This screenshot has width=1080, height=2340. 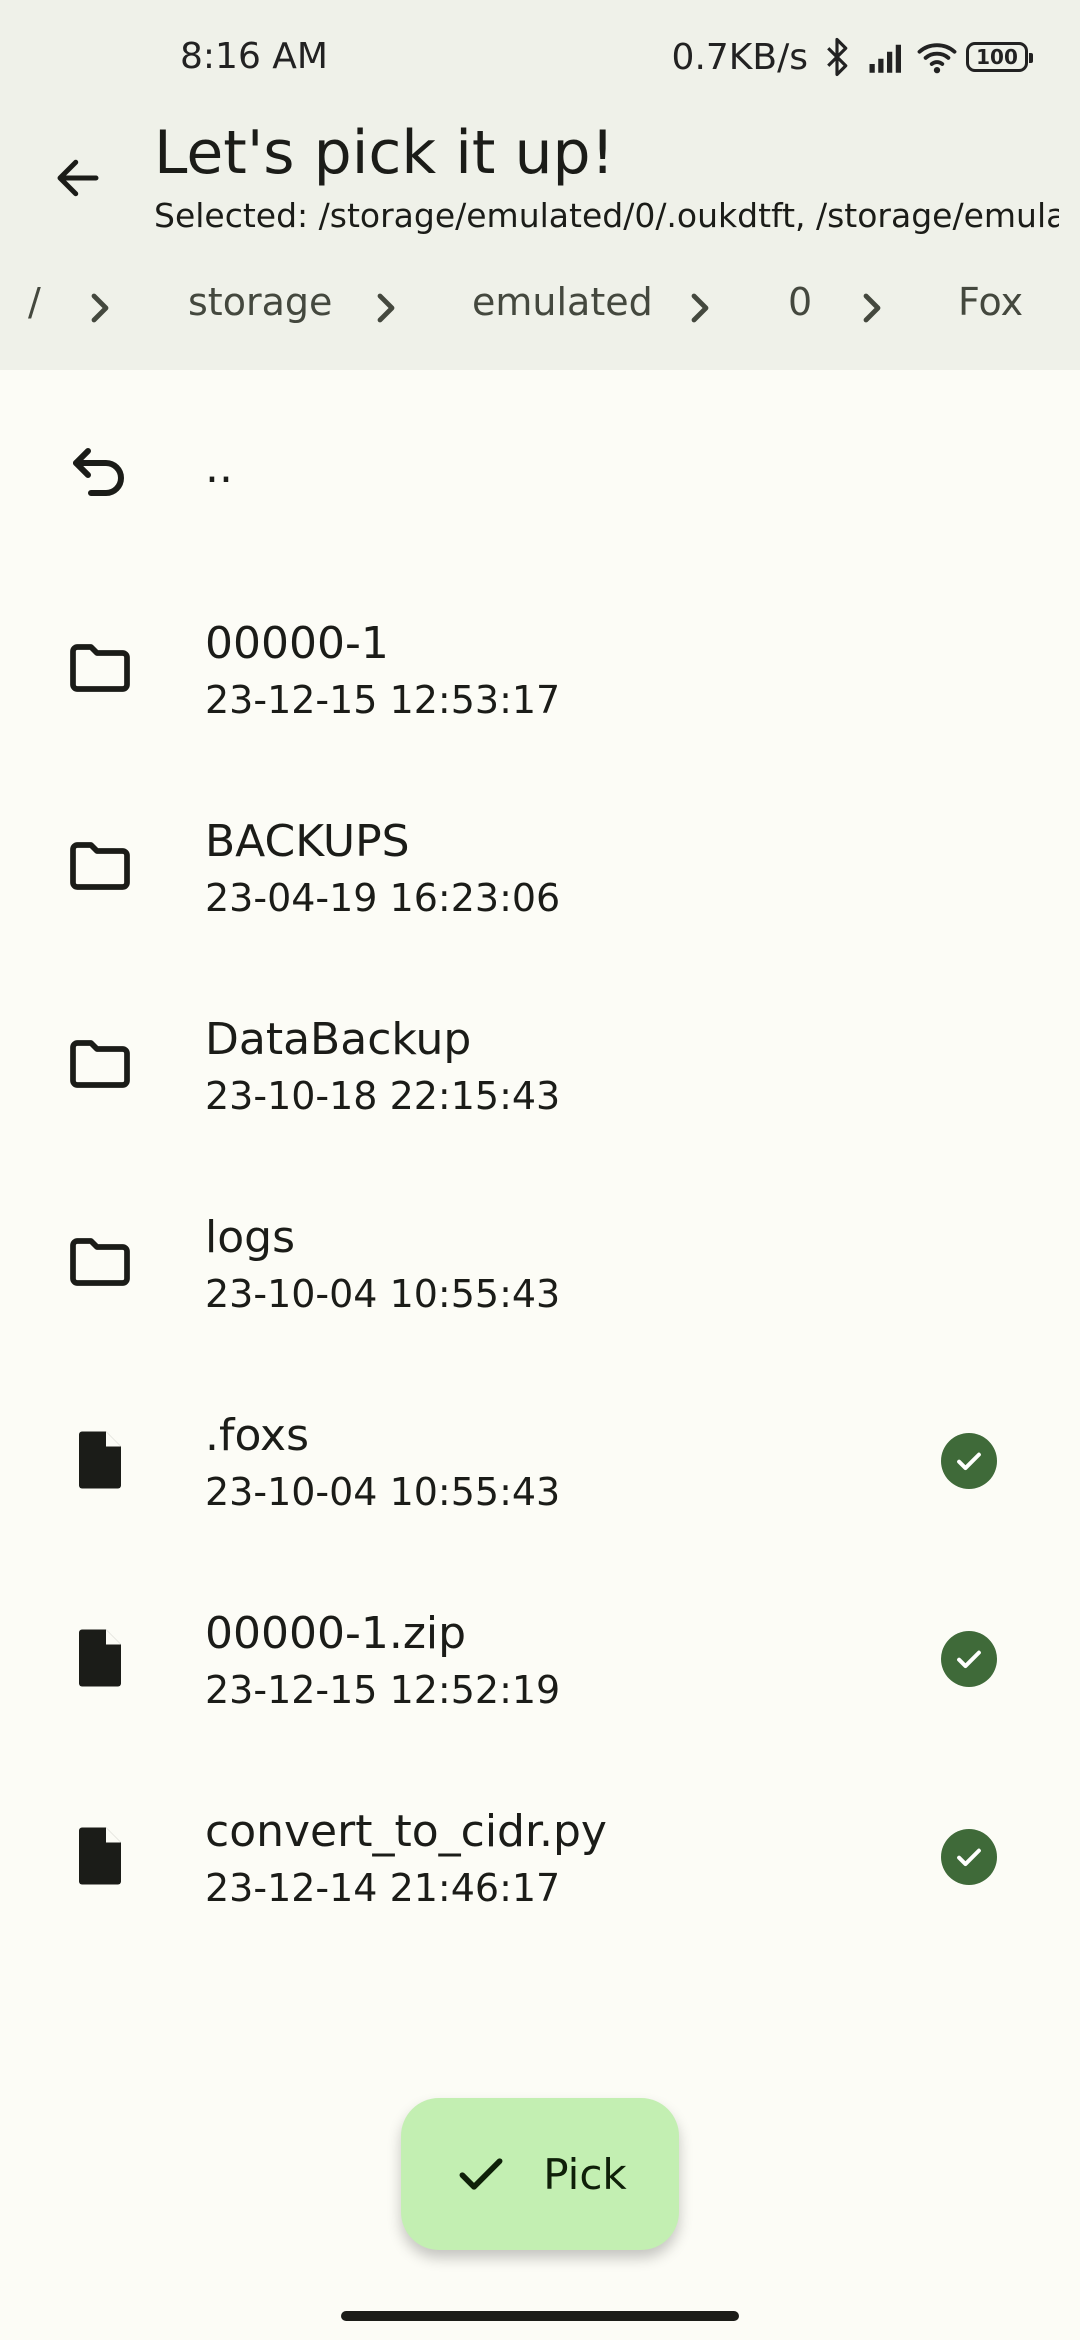 I want to click on item-date: 23-12-14 21:46:17, so click(x=383, y=1888).